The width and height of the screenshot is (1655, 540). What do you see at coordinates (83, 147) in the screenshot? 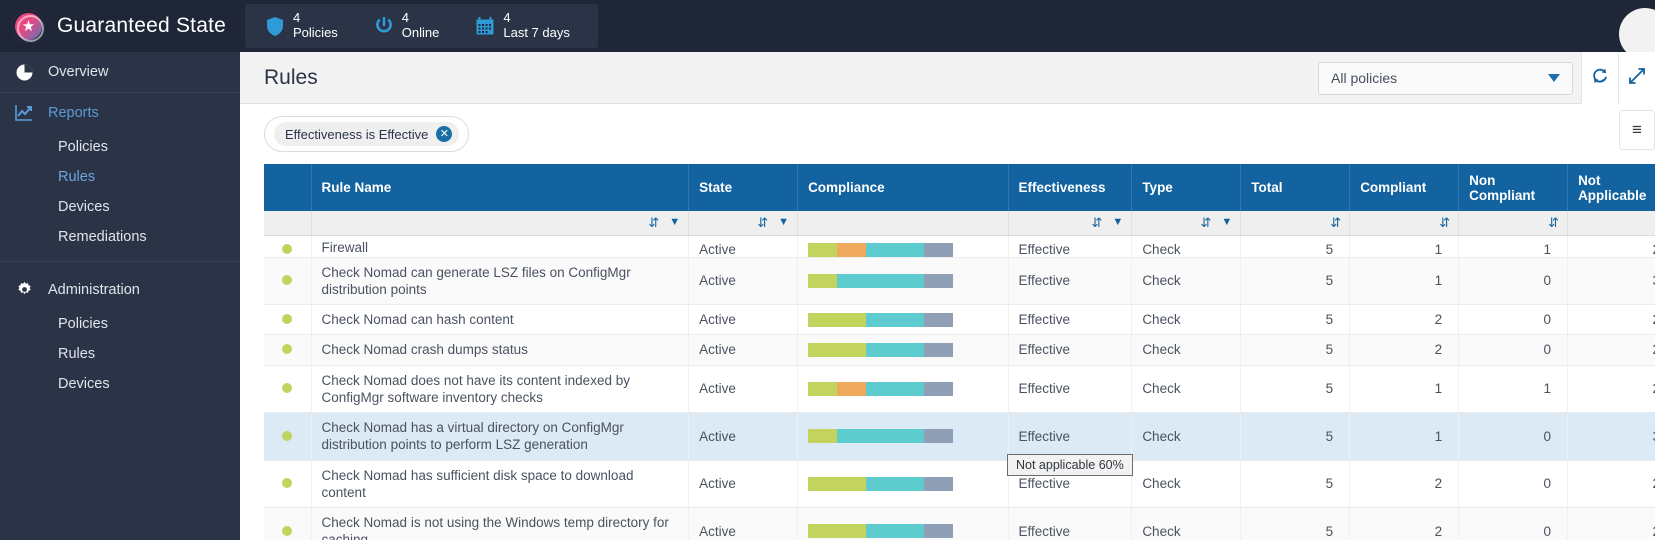
I see `sidebar-item-reports-policies-label: Policies` at bounding box center [83, 147].